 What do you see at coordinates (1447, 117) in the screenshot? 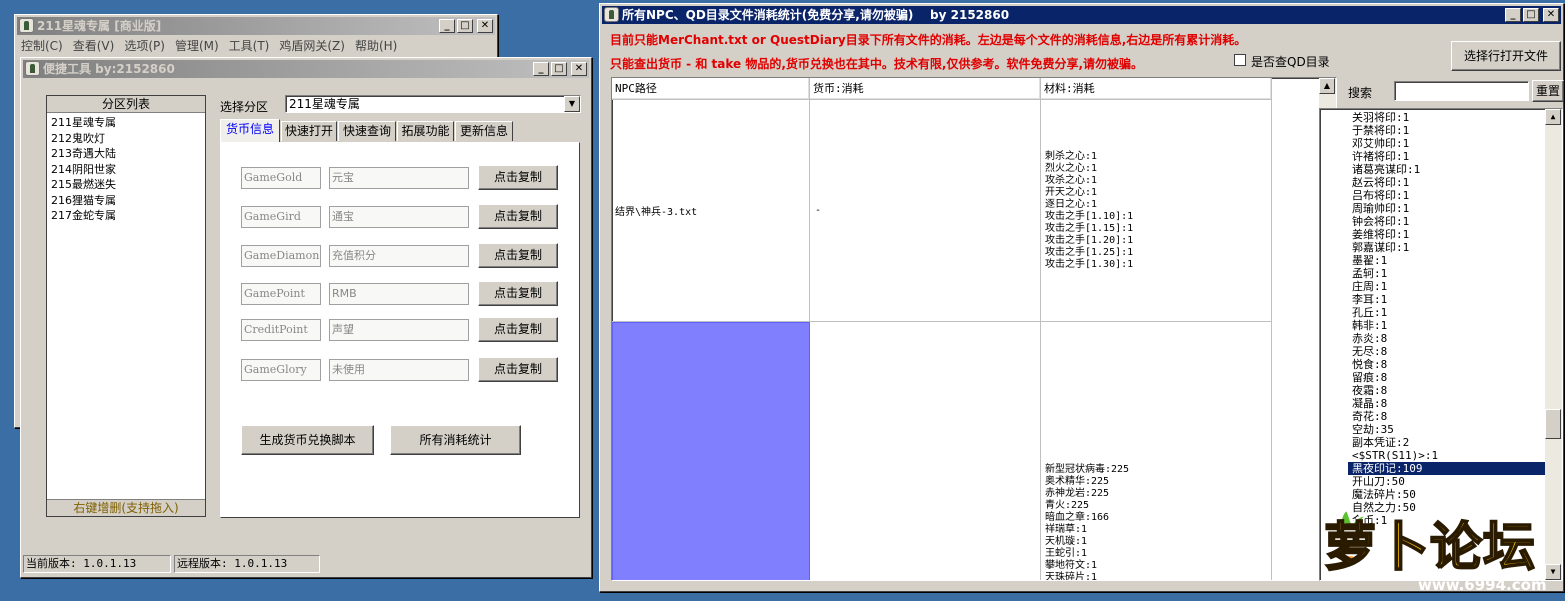
I see `list-item: 关羽将印:1` at bounding box center [1447, 117].